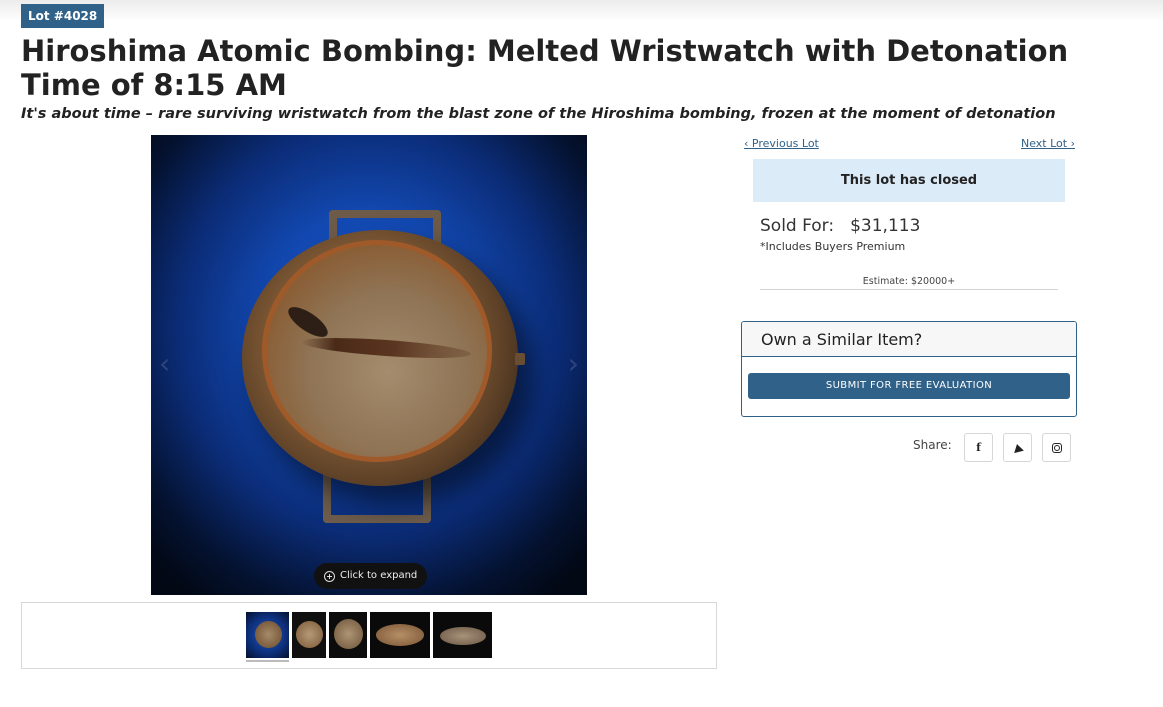  What do you see at coordinates (1056, 447) in the screenshot?
I see `instagram-icon` at bounding box center [1056, 447].